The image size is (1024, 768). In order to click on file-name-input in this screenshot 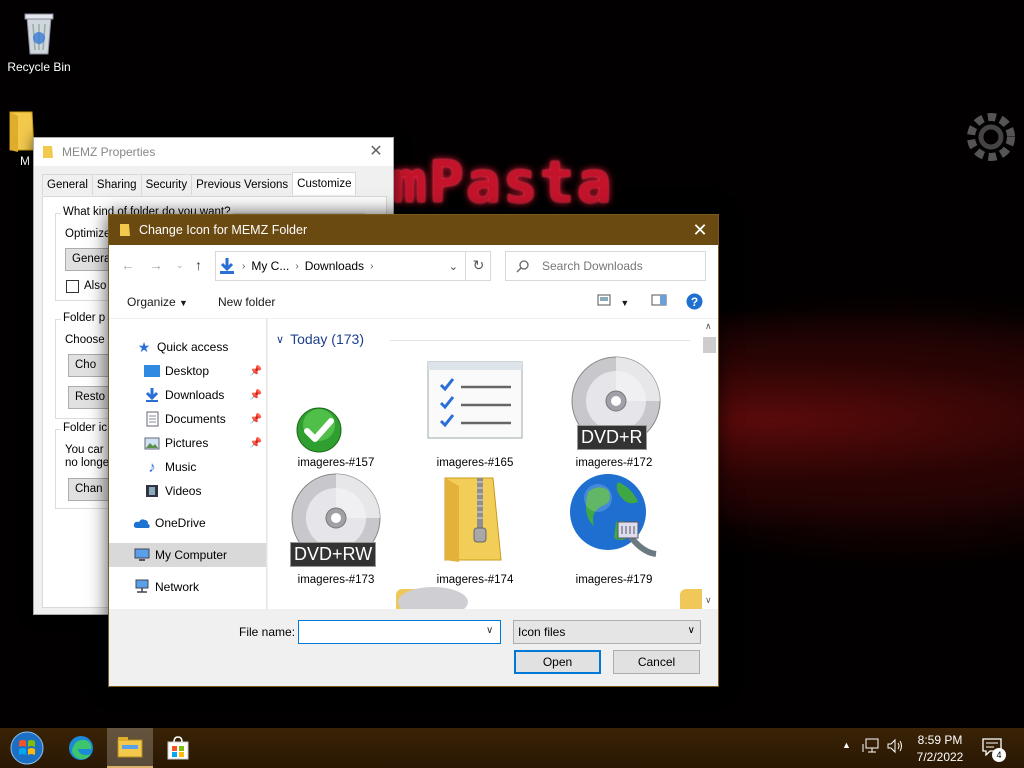, I will do `click(399, 632)`.